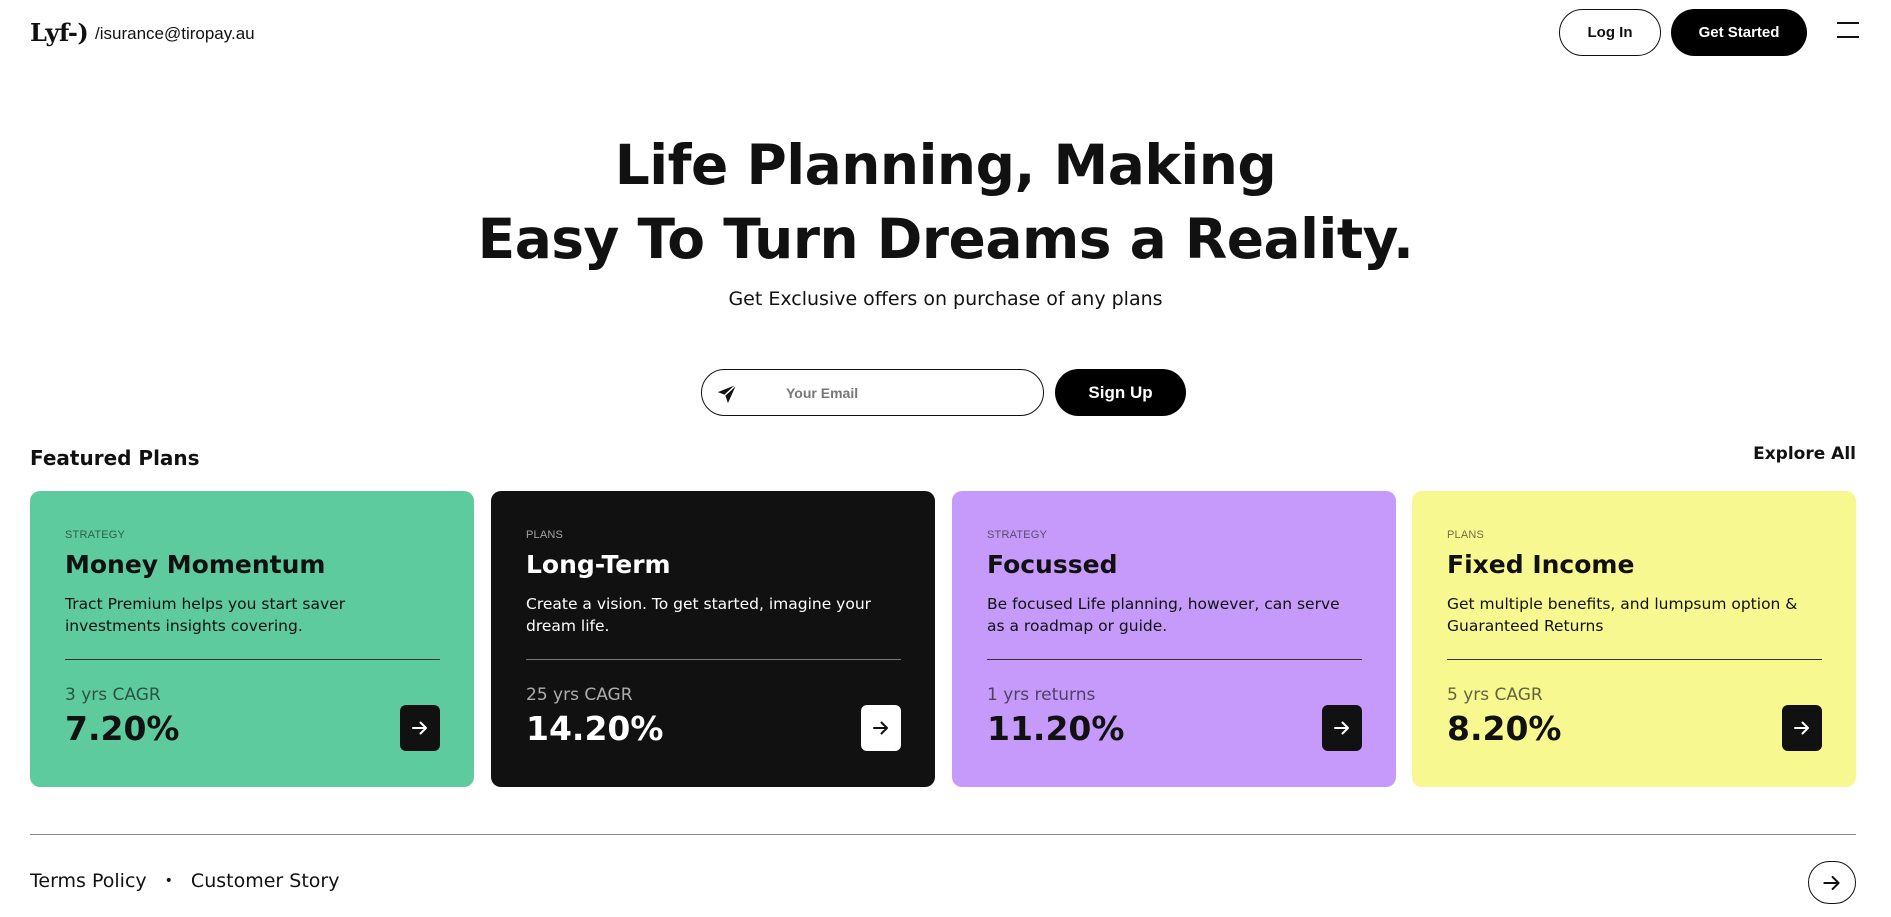 The width and height of the screenshot is (1891, 917). I want to click on plan-name: Long-Term, so click(598, 564).